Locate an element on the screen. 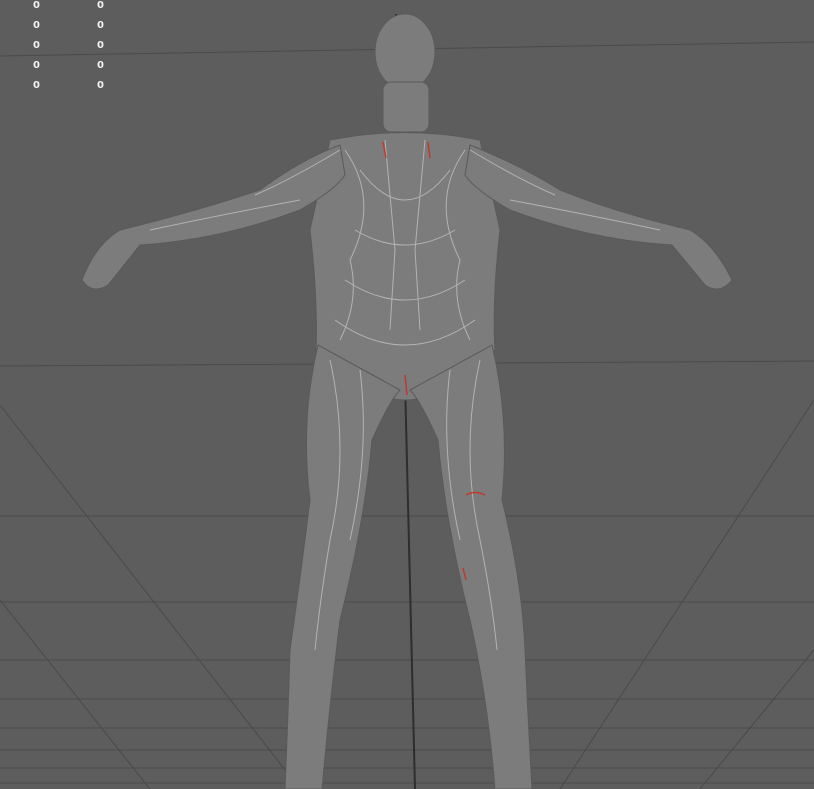 This screenshot has height=789, width=814. model-leg-left is located at coordinates (471, 566).